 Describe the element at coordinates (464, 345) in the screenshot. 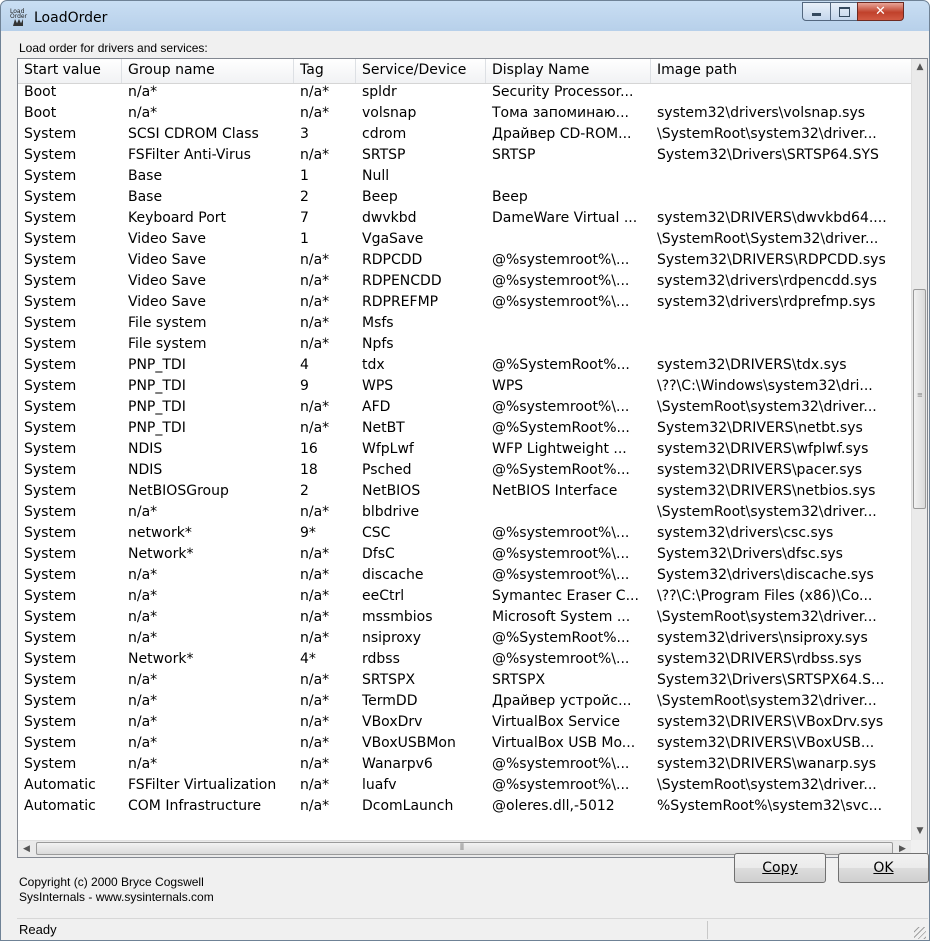

I see `table-row: System File system n/a* Npfs` at that location.